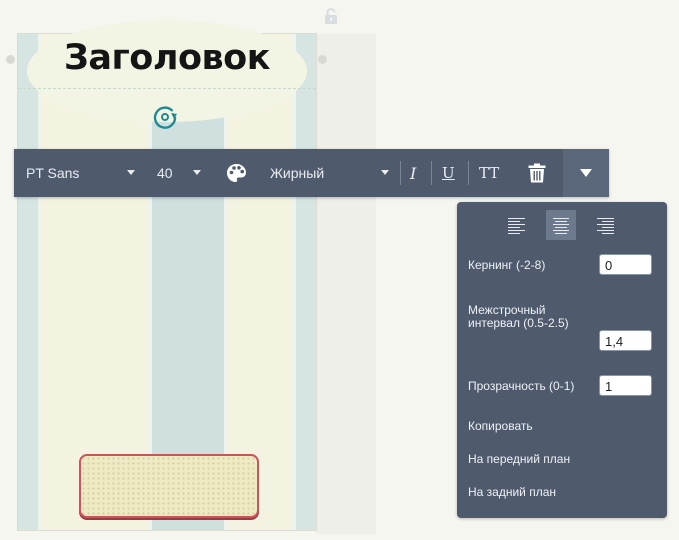 The image size is (679, 540). What do you see at coordinates (182, 173) in the screenshot?
I see `font-size-select: 40` at bounding box center [182, 173].